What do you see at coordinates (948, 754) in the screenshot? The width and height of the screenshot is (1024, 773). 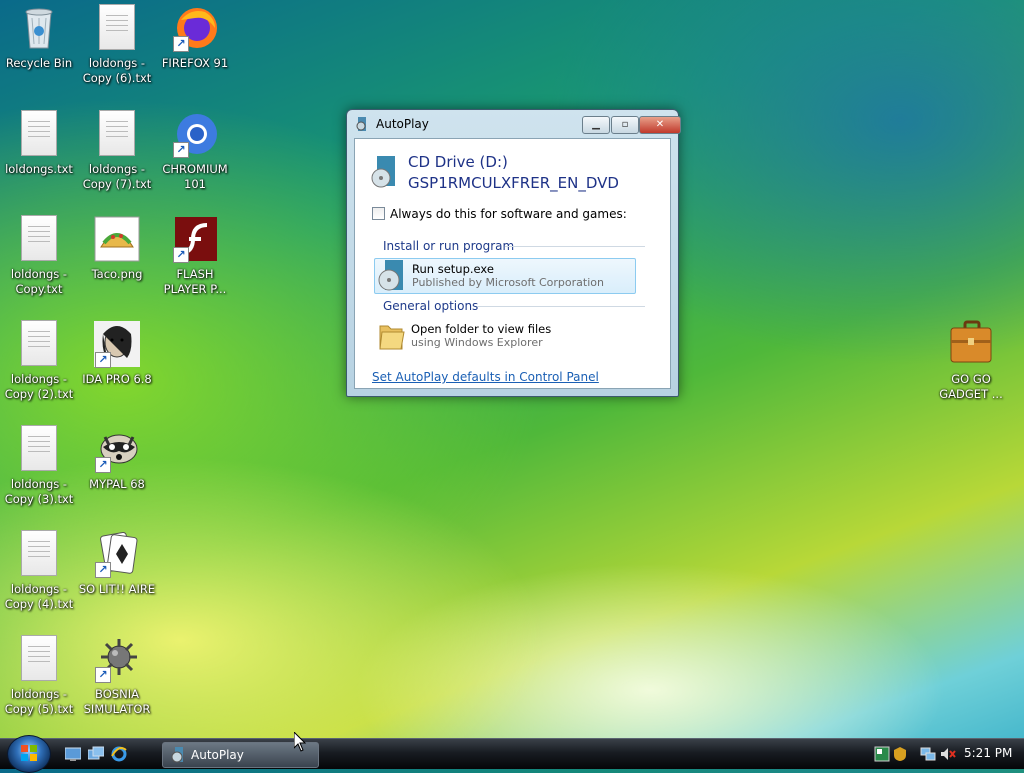 I see `volume-muted-icon` at bounding box center [948, 754].